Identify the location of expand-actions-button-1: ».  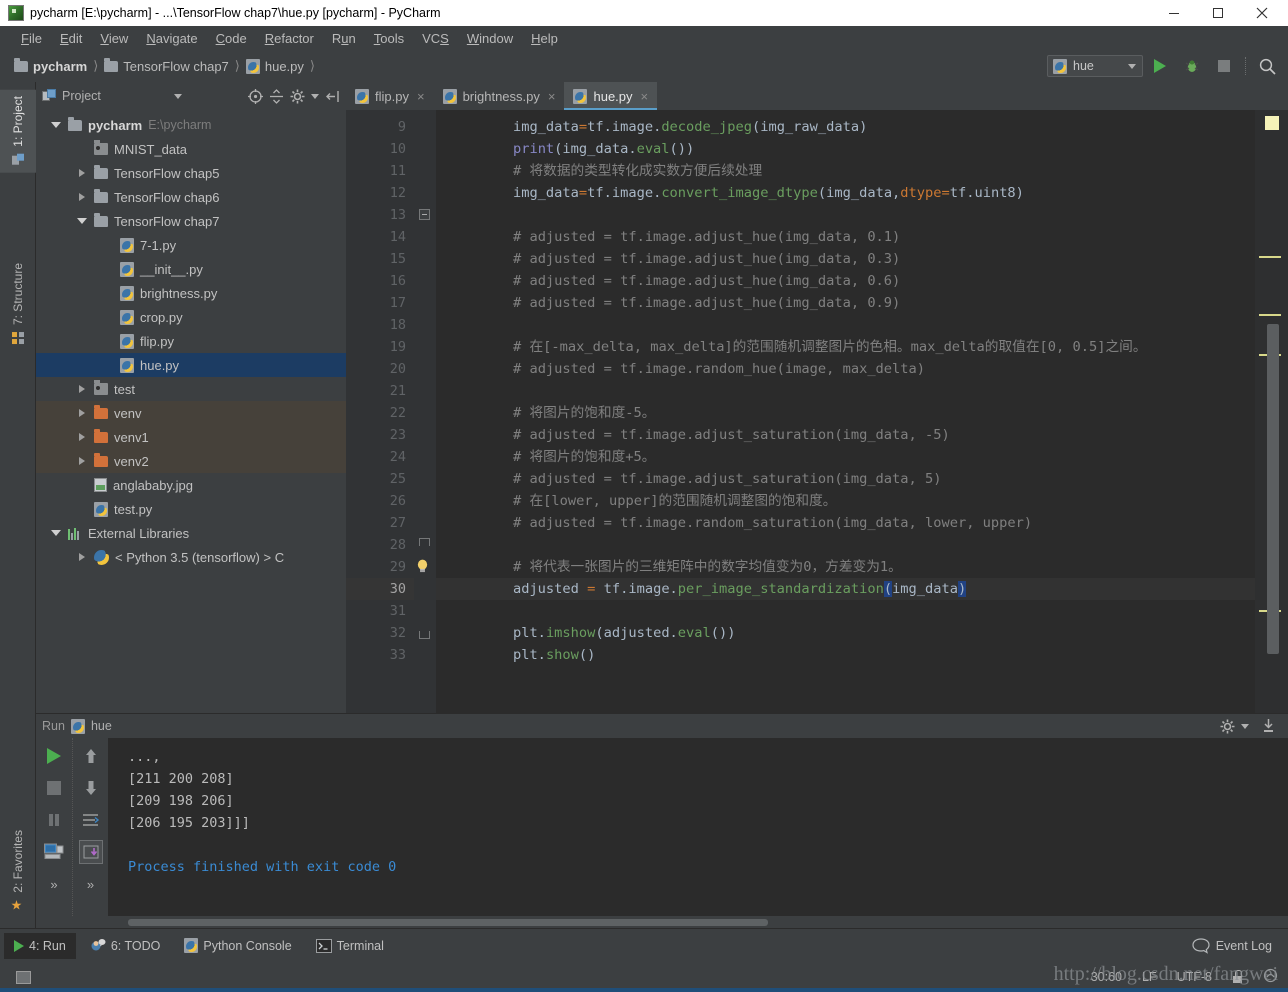
(54, 884).